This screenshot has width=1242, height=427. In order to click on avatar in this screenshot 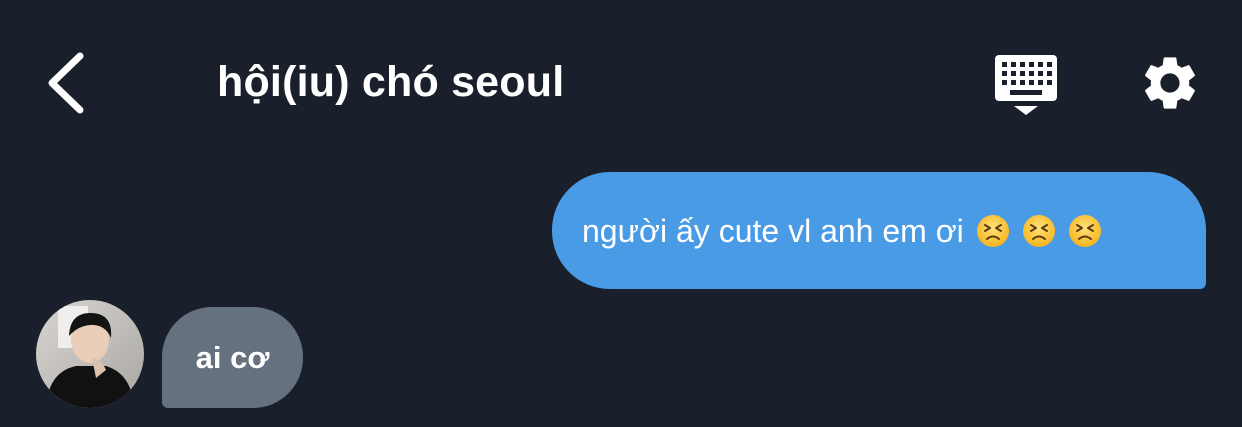, I will do `click(90, 354)`.